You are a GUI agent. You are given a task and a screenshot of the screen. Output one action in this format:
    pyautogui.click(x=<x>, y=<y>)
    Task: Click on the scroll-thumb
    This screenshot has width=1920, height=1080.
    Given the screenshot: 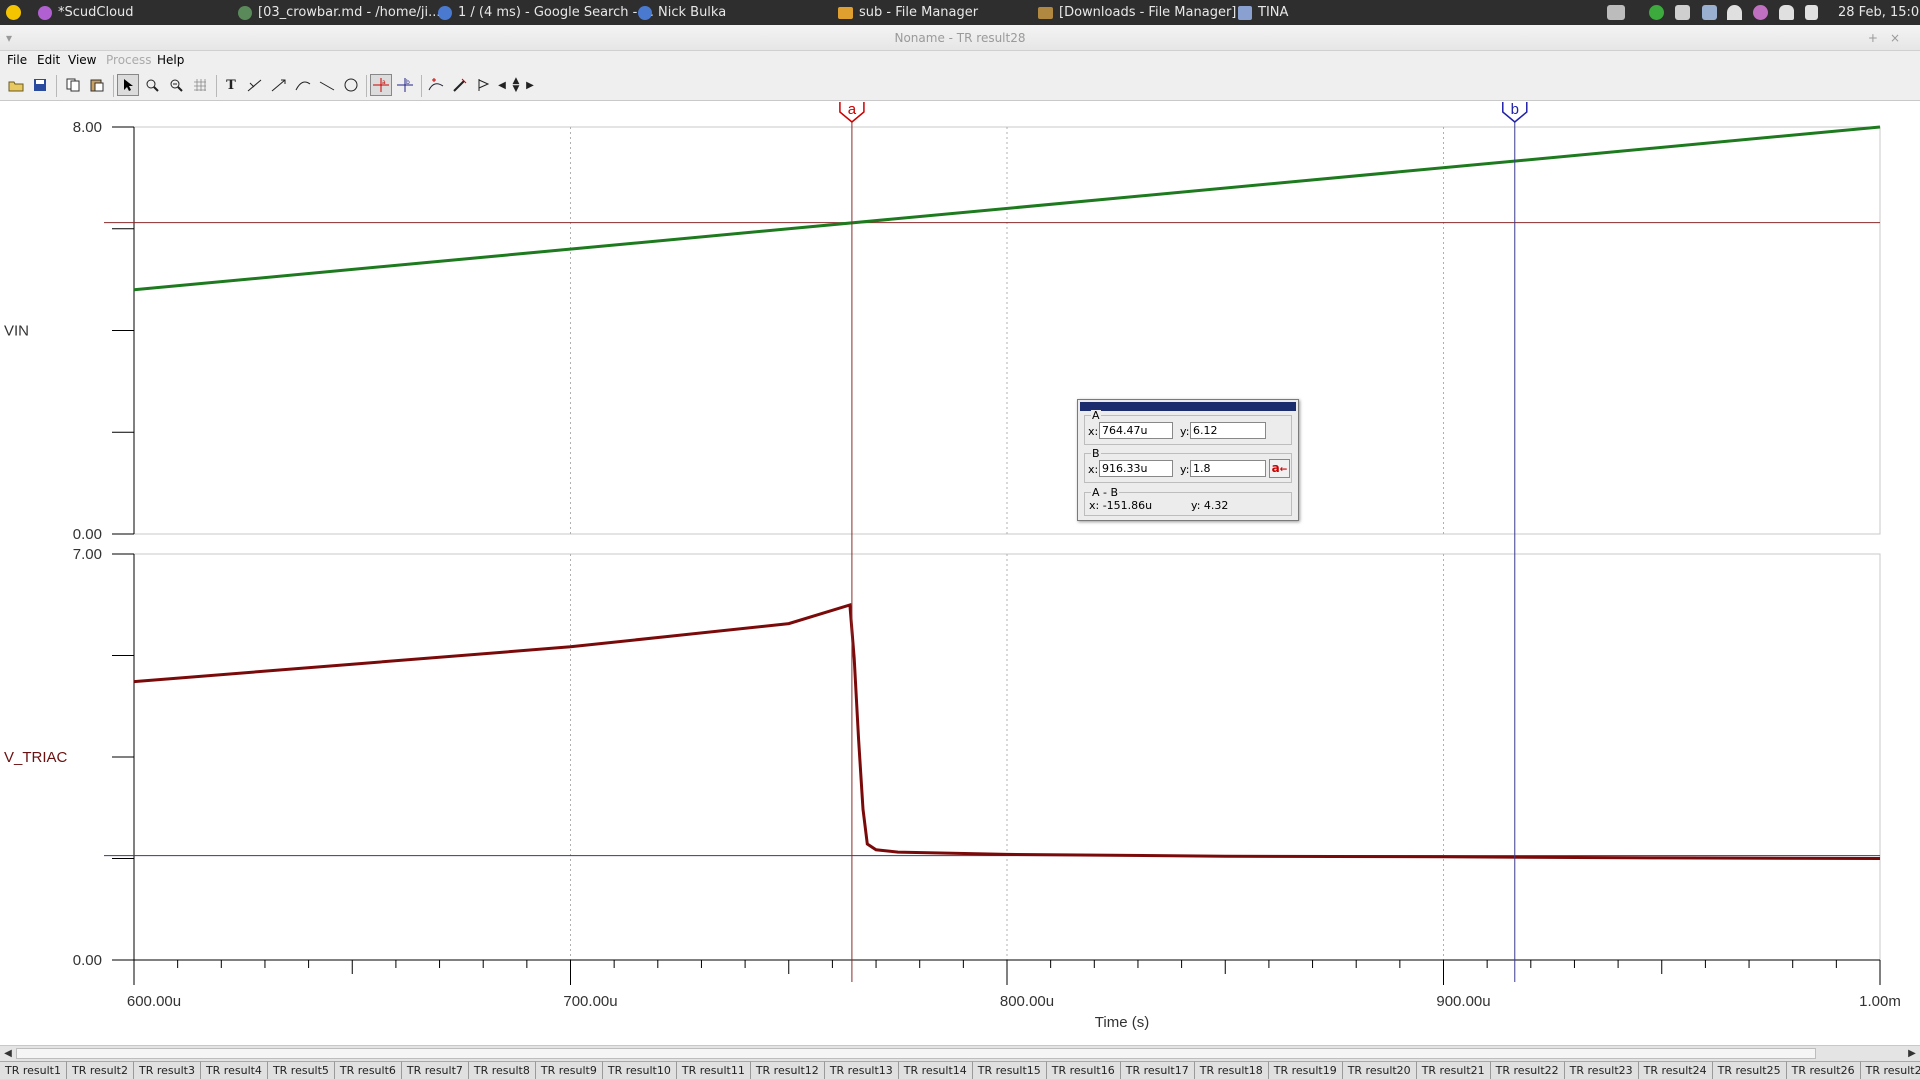 What is the action you would take?
    pyautogui.click(x=916, y=1053)
    